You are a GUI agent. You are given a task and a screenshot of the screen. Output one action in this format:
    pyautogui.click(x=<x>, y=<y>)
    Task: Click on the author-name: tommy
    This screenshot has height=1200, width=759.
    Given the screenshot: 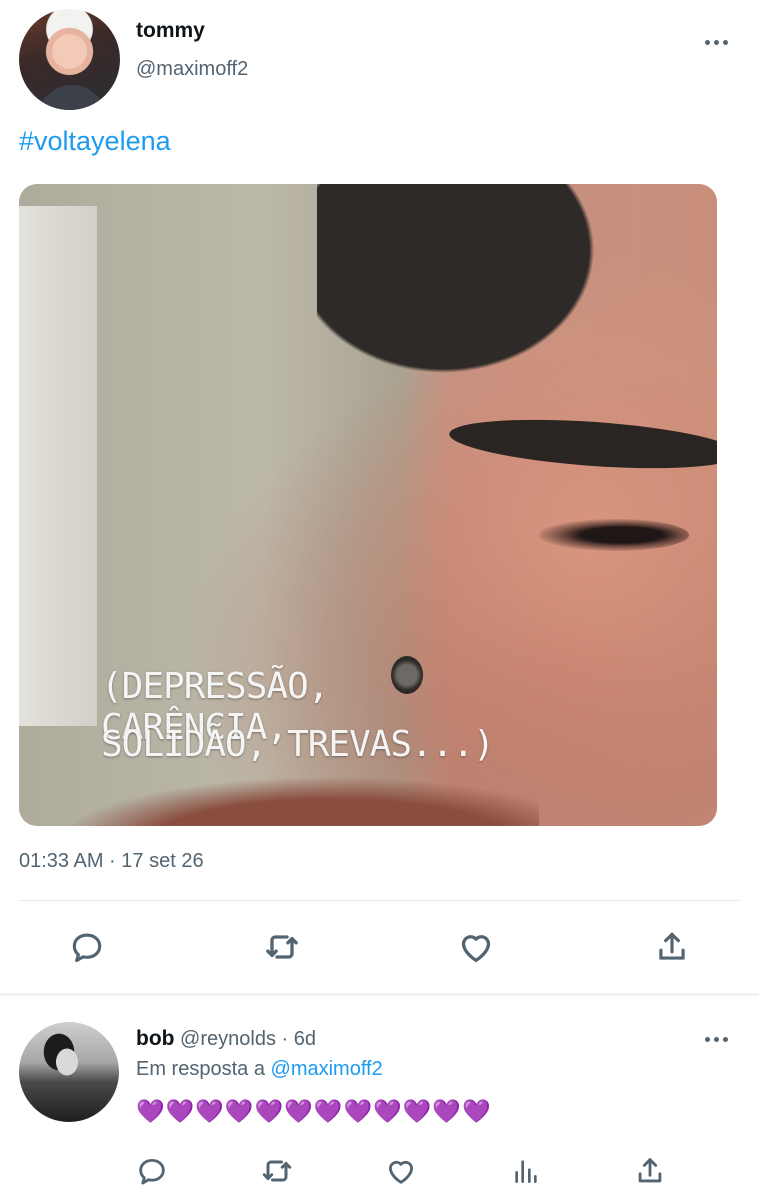 What is the action you would take?
    pyautogui.click(x=170, y=31)
    